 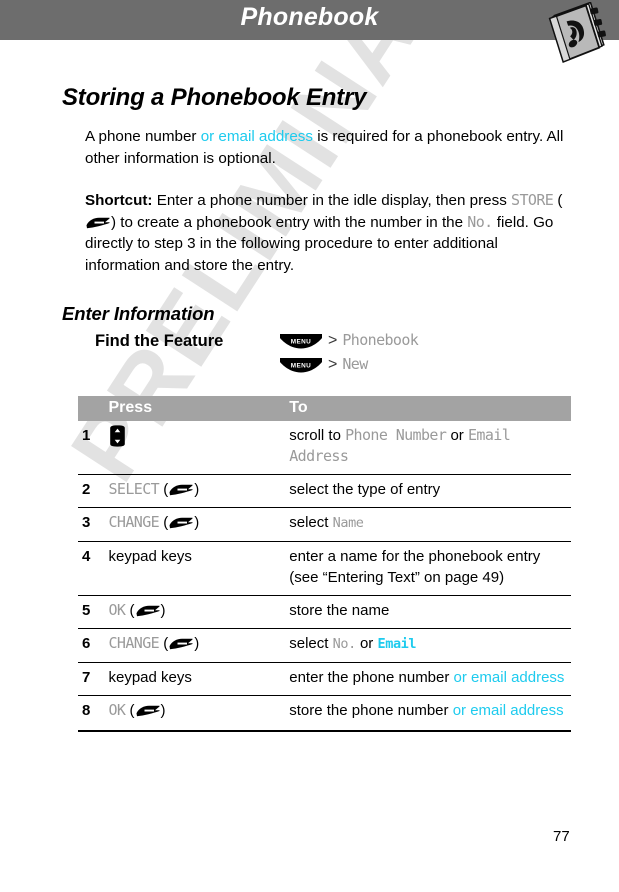 What do you see at coordinates (143, 137) in the screenshot?
I see `intro-text-a: A phone number` at bounding box center [143, 137].